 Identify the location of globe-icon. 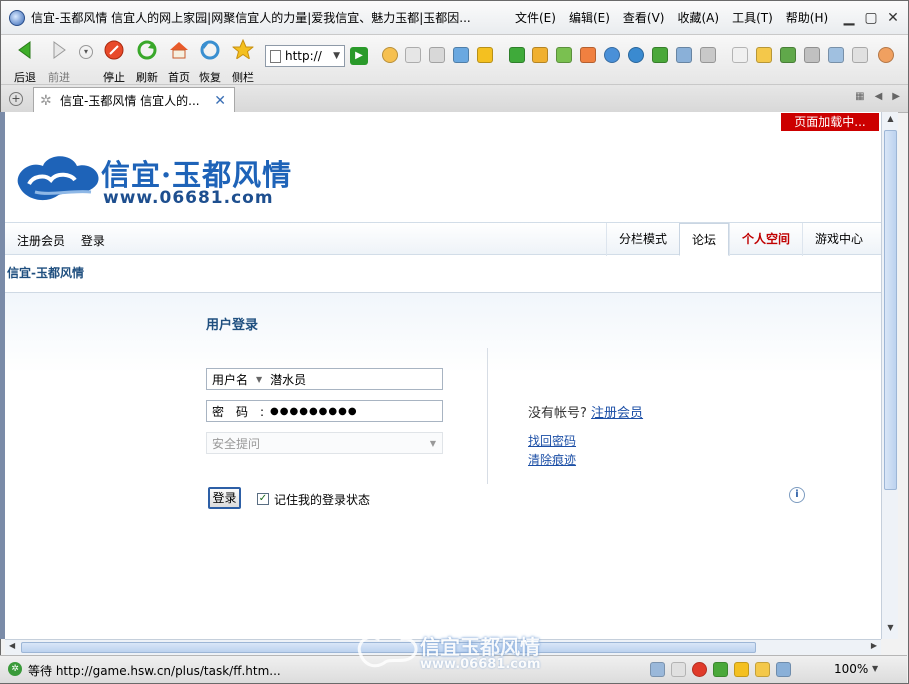
(636, 55).